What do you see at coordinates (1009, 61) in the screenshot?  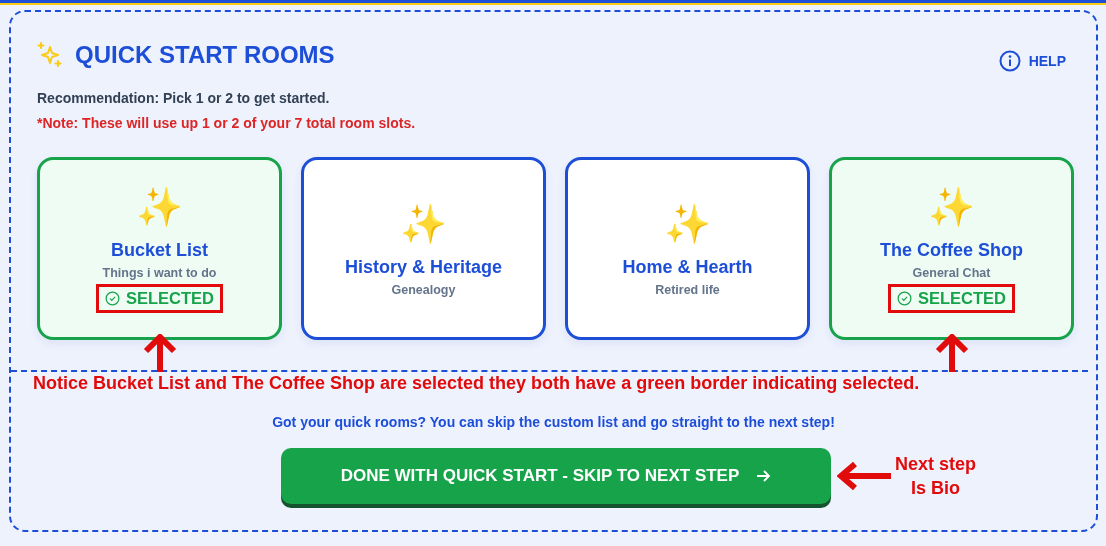 I see `info-icon` at bounding box center [1009, 61].